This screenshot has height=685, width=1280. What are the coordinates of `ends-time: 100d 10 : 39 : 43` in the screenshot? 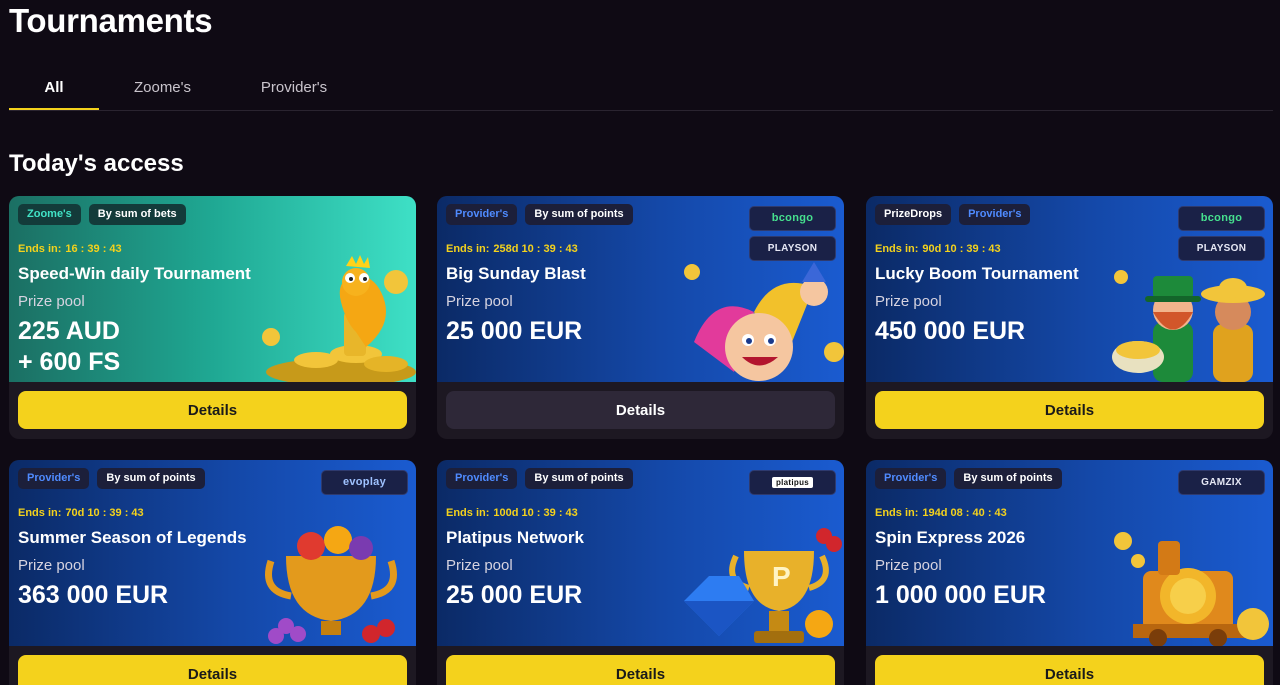 It's located at (535, 513).